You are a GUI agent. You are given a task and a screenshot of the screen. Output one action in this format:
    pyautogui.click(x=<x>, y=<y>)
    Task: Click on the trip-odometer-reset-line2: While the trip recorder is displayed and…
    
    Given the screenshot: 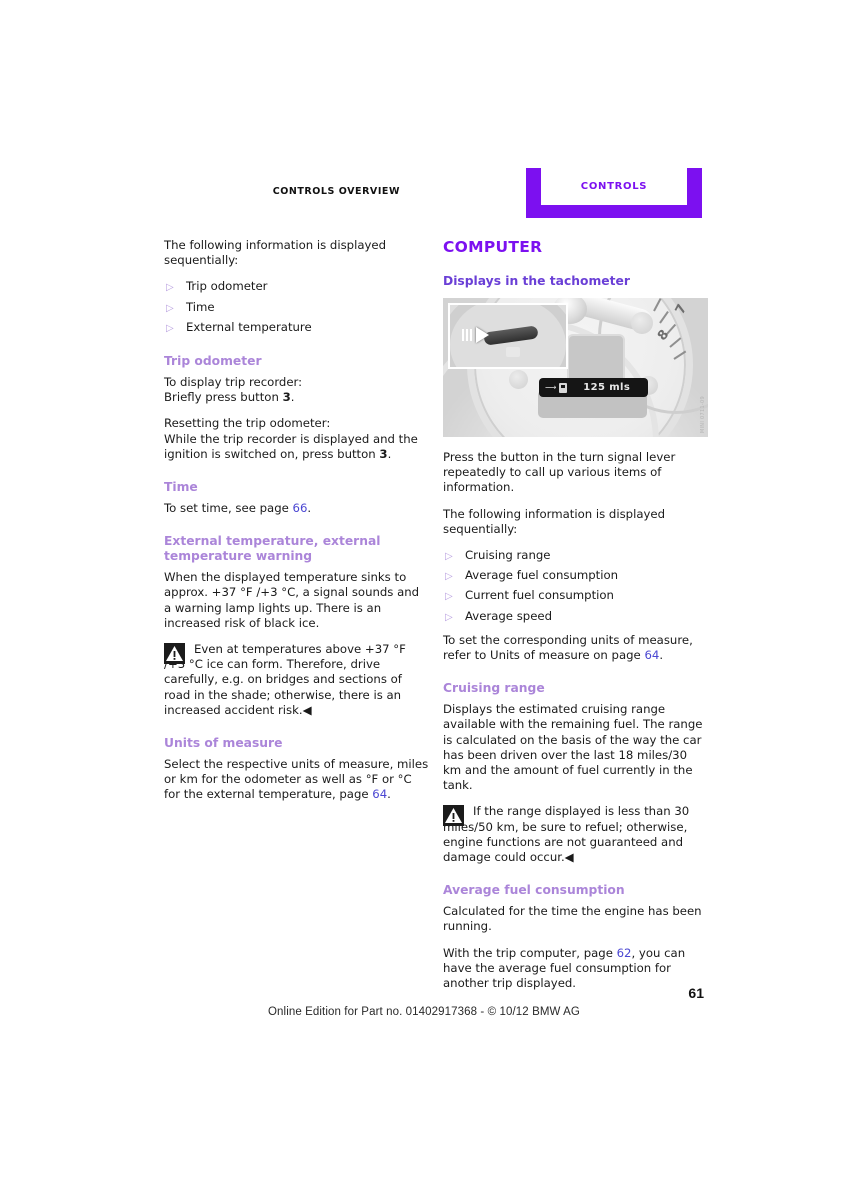 What is the action you would take?
    pyautogui.click(x=291, y=446)
    